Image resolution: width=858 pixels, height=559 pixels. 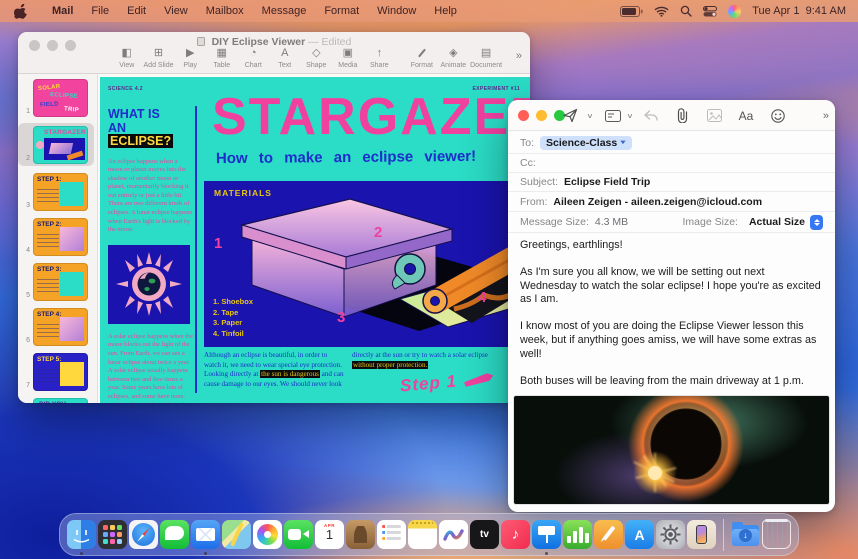 What do you see at coordinates (391, 534) in the screenshot?
I see `dock-reminders-icon` at bounding box center [391, 534].